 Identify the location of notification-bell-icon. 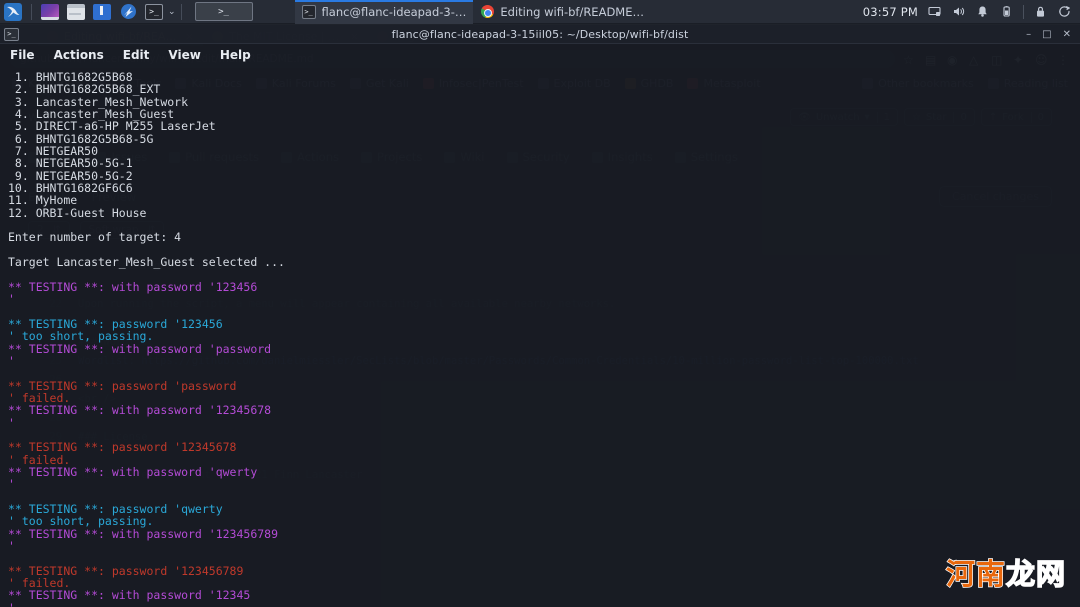
(982, 11).